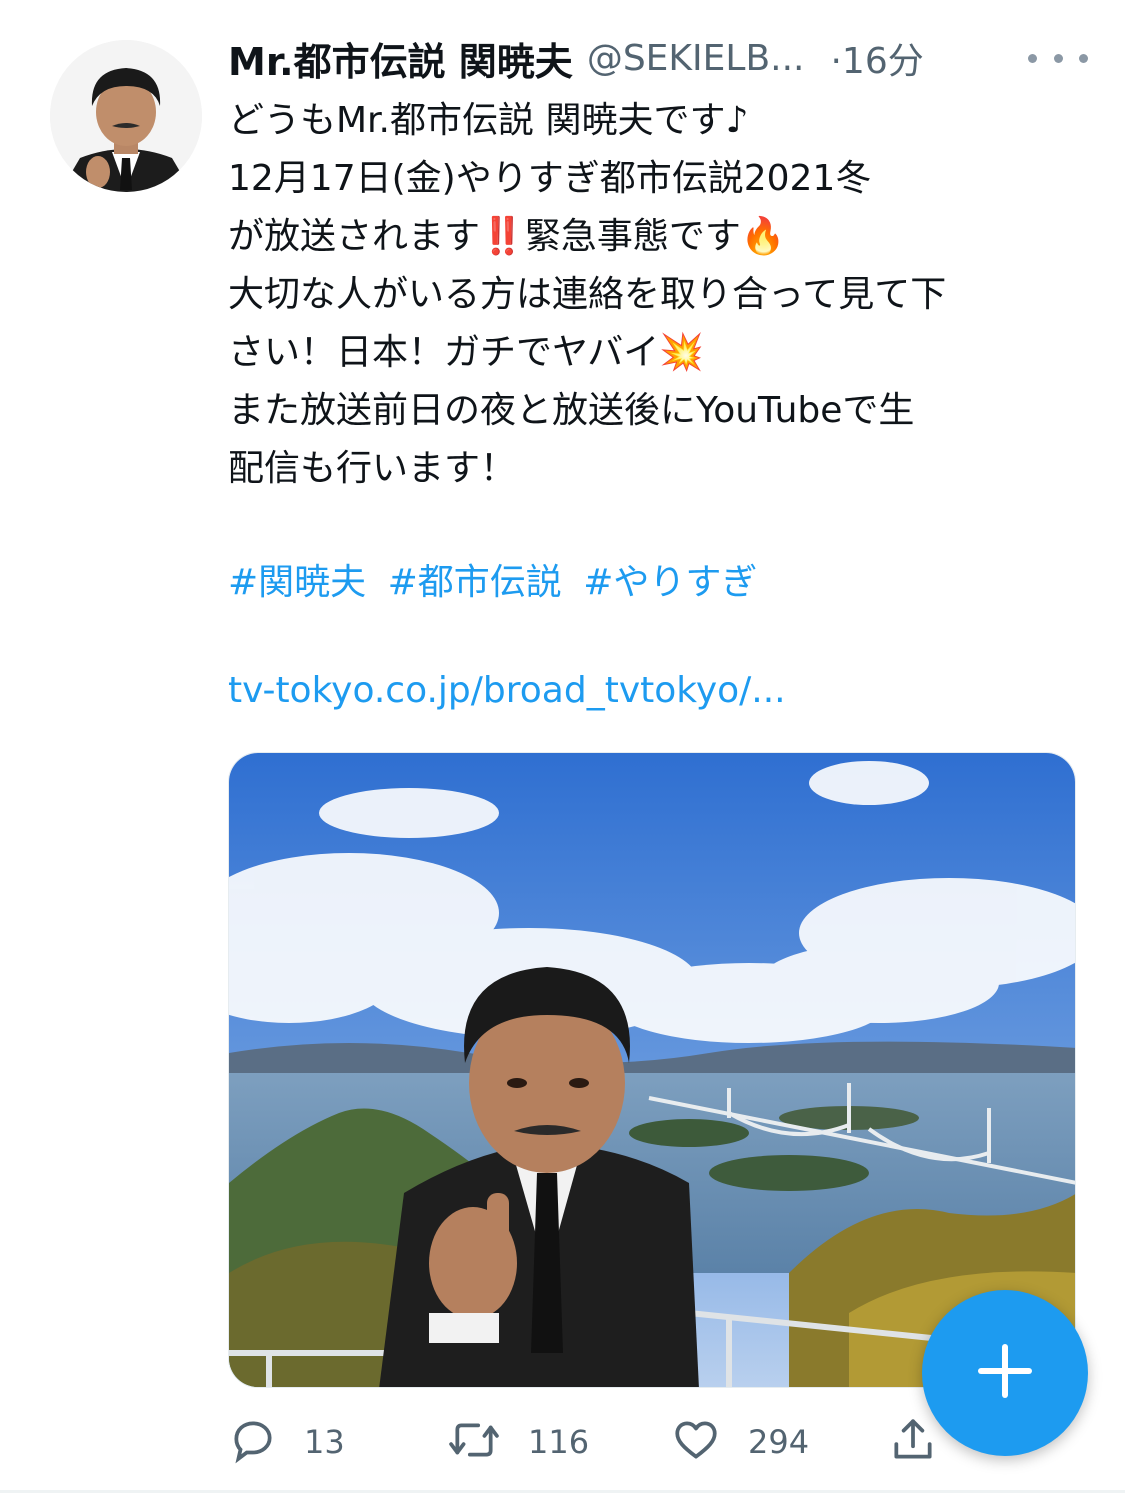  What do you see at coordinates (286, 1442) in the screenshot?
I see `reply-button: 13` at bounding box center [286, 1442].